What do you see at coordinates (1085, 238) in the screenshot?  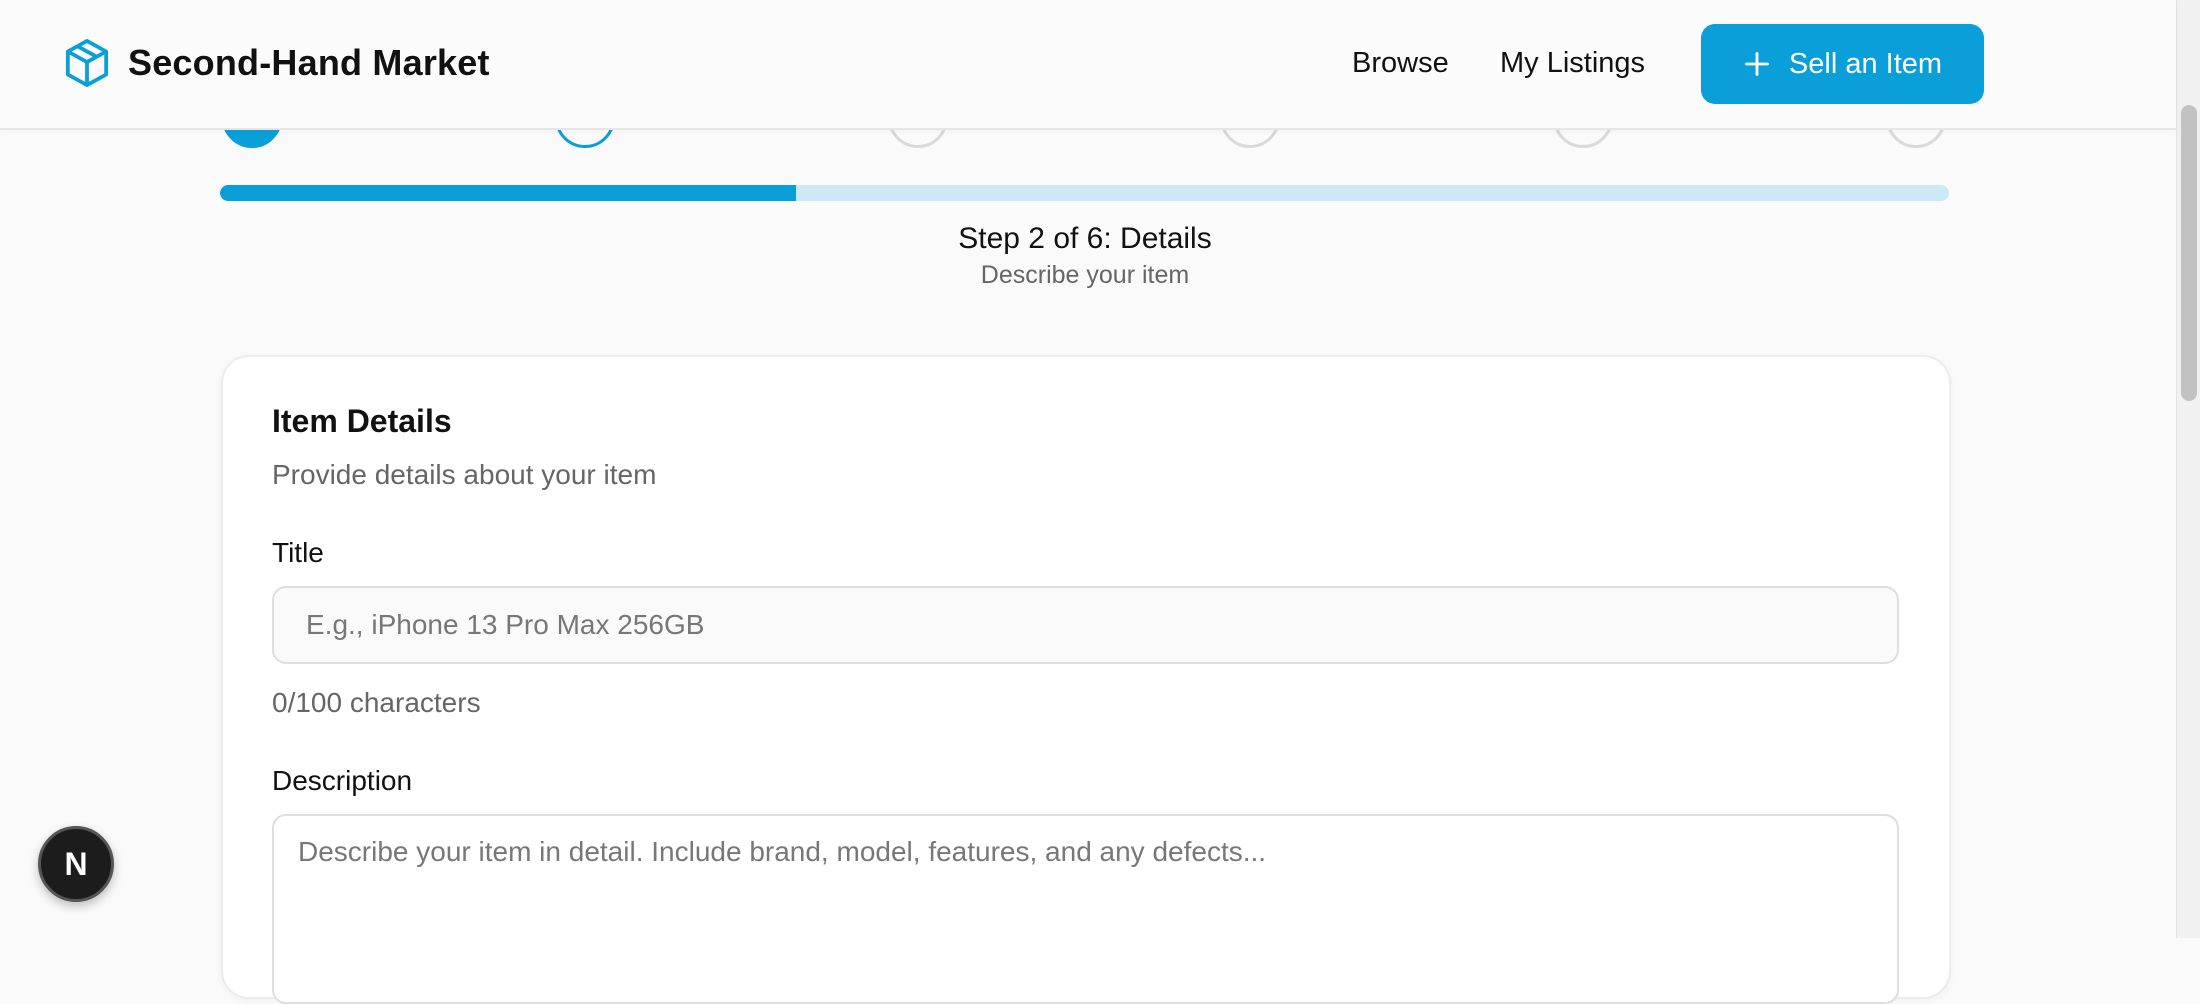 I see `step-title: Step 2 of 6: Details` at bounding box center [1085, 238].